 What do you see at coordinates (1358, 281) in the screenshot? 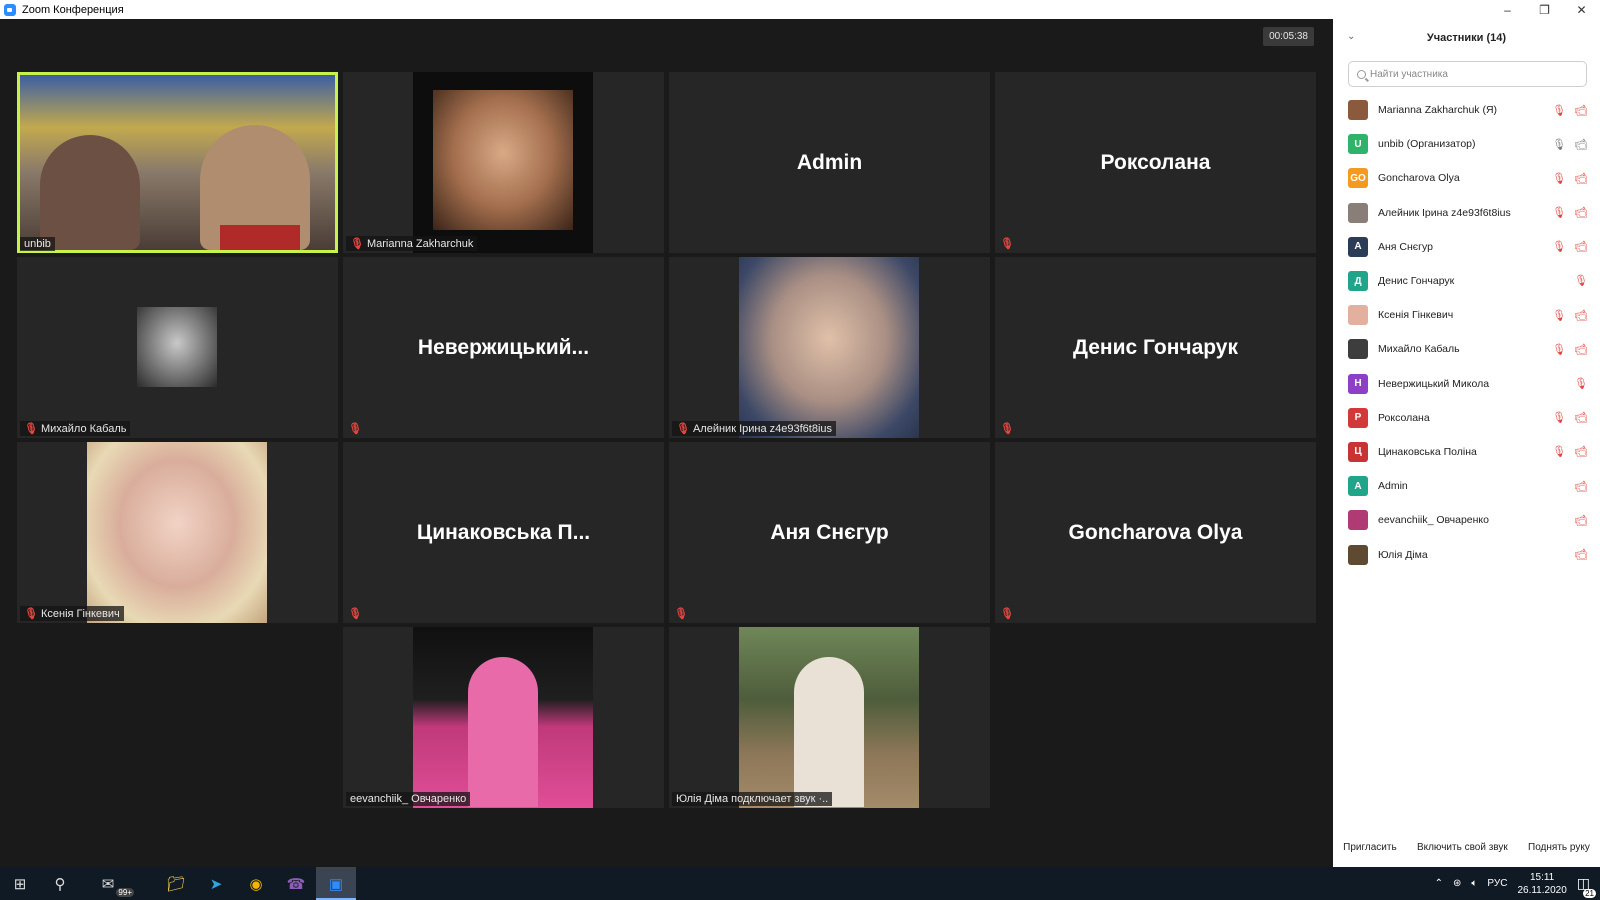
I see `avatar: Д` at bounding box center [1358, 281].